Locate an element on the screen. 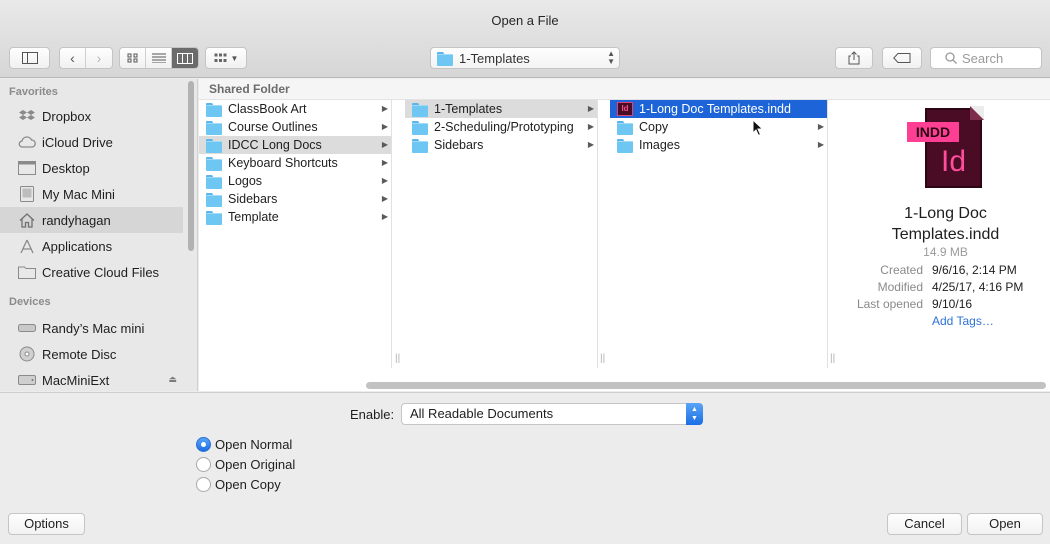  list-view-button is located at coordinates (159, 58).